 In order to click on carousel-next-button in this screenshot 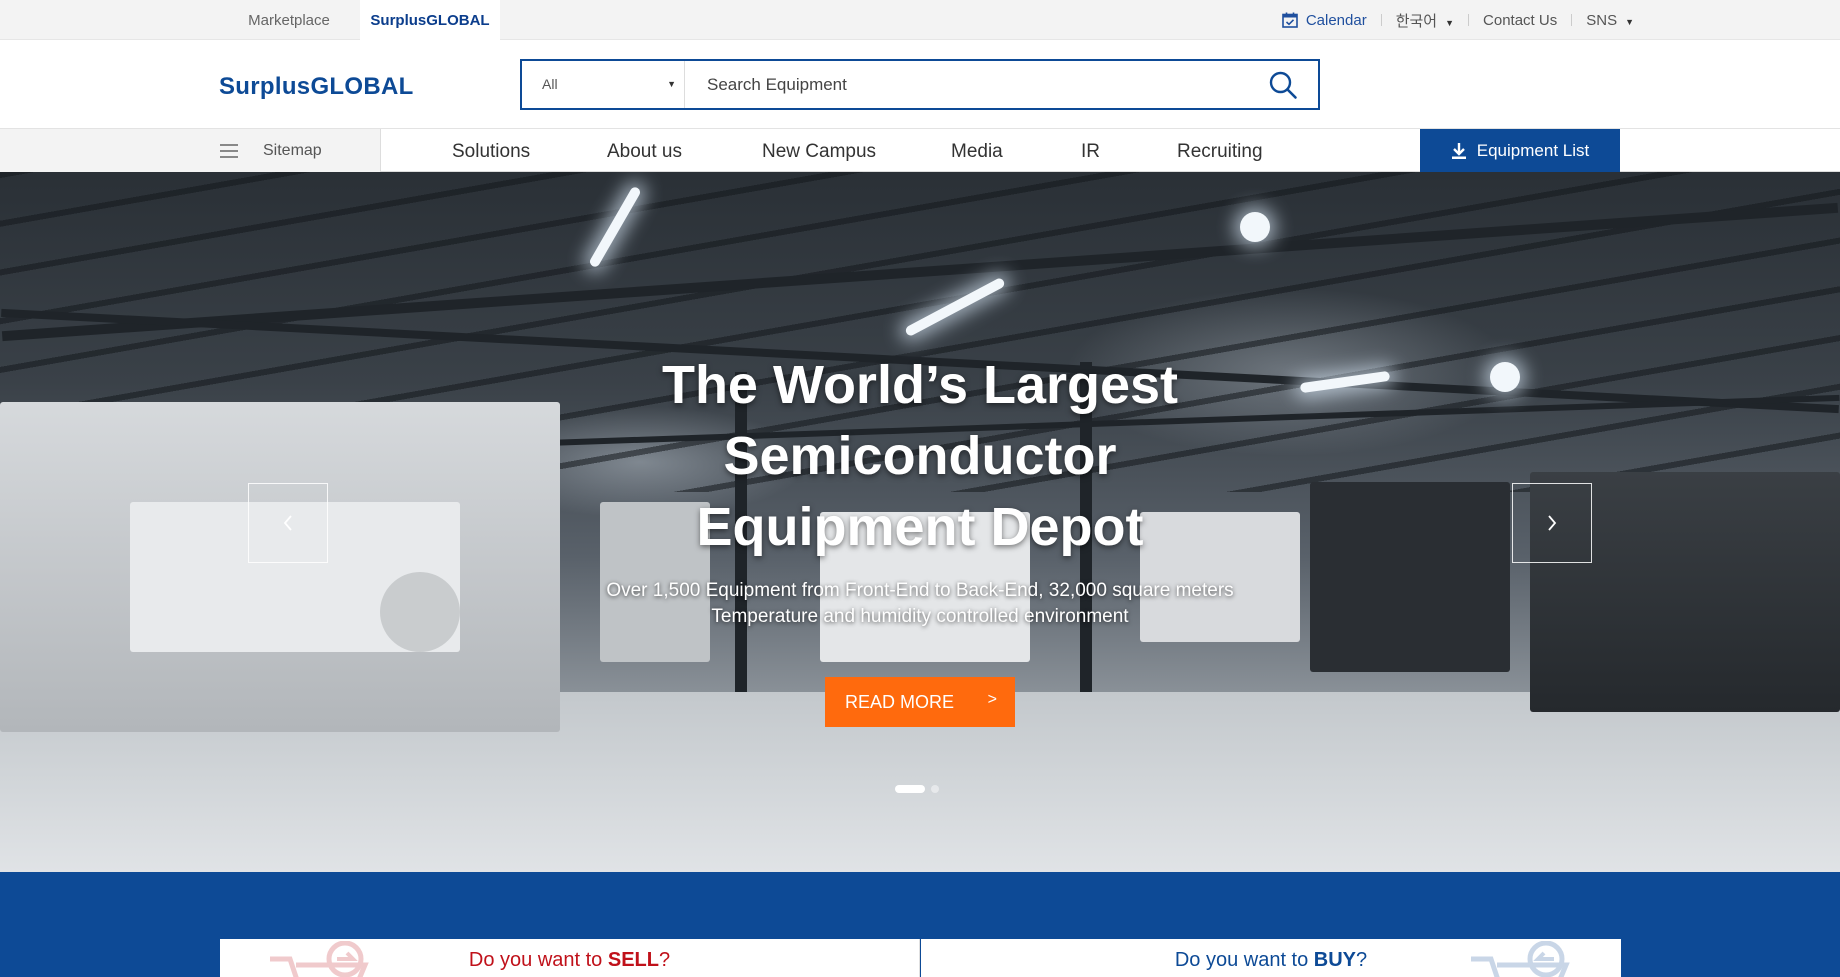, I will do `click(1552, 523)`.